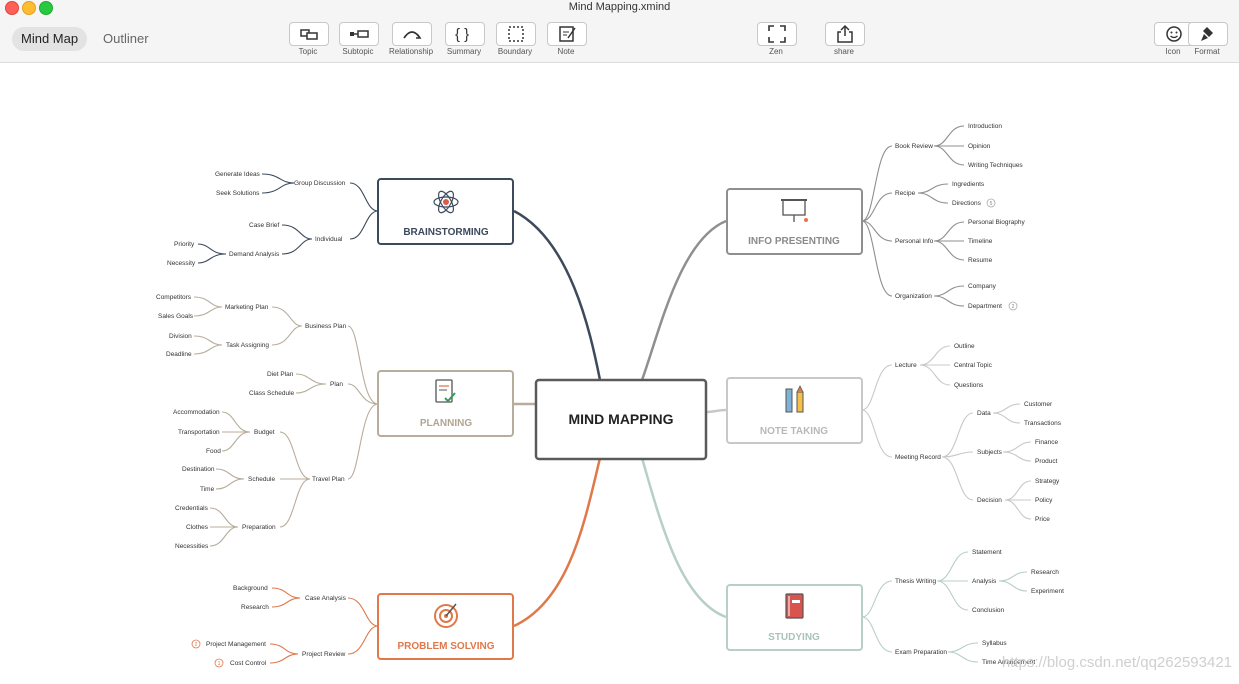 The image size is (1239, 684). I want to click on subtopic-label: Subtopic, so click(358, 51).